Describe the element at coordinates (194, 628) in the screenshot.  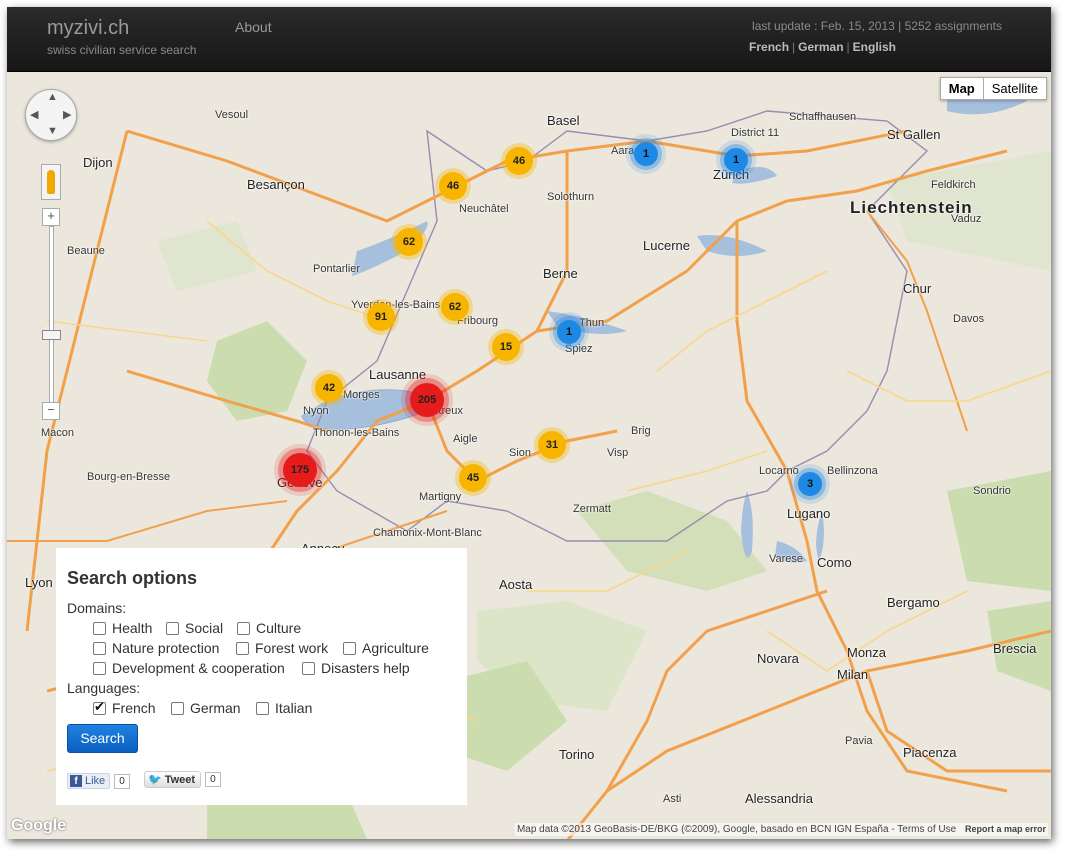
I see `domain-social-checkbox: Social` at that location.